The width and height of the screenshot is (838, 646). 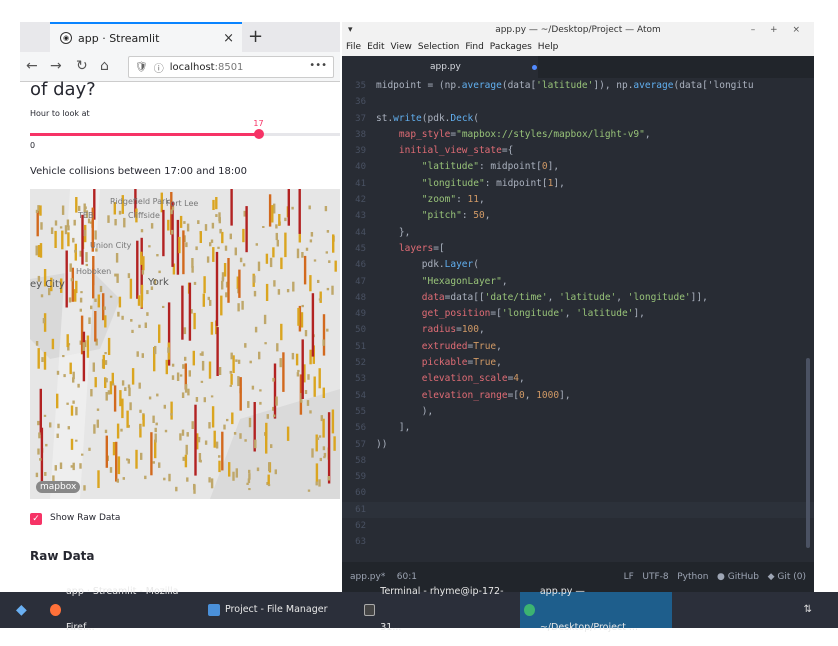 What do you see at coordinates (350, 30) in the screenshot?
I see `window-menu-icon: ▾` at bounding box center [350, 30].